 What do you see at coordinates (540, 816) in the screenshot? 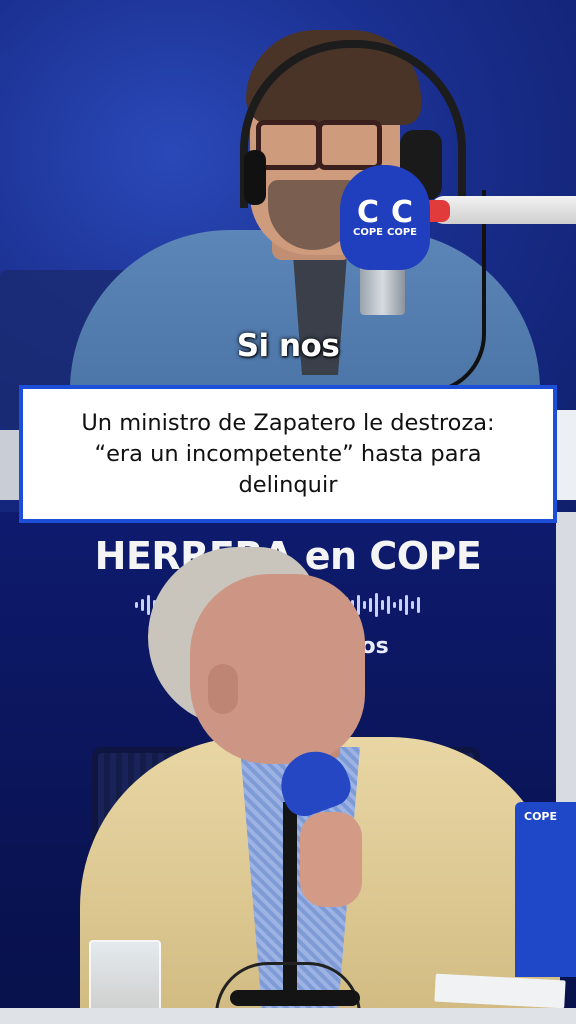
I see `laptop-cope-logo: COPE` at bounding box center [540, 816].